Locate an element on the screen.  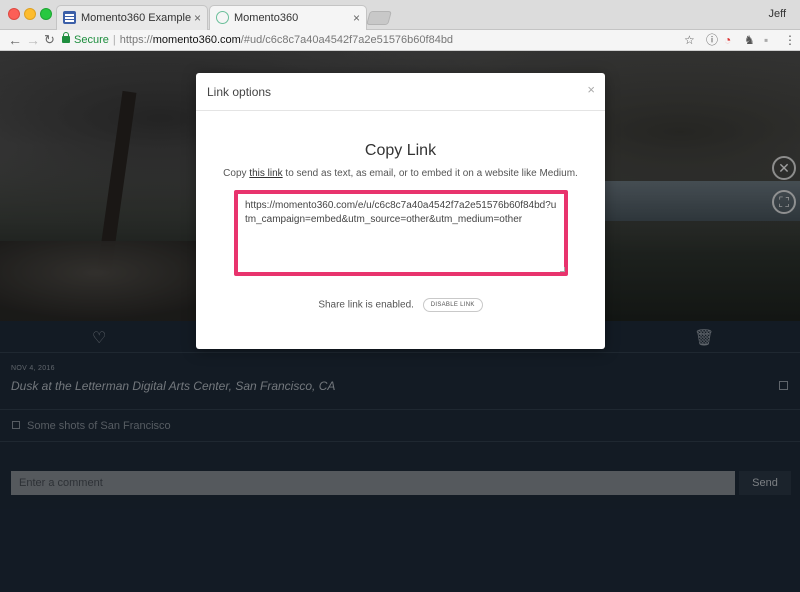
tab-momento360: Momento360 × is located at coordinates (288, 18).